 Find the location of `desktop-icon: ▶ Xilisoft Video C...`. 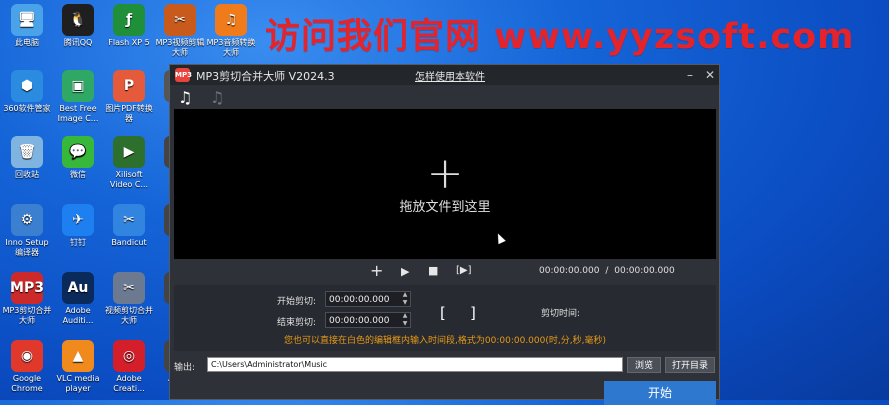

desktop-icon: ▶ Xilisoft Video C... is located at coordinates (129, 163).